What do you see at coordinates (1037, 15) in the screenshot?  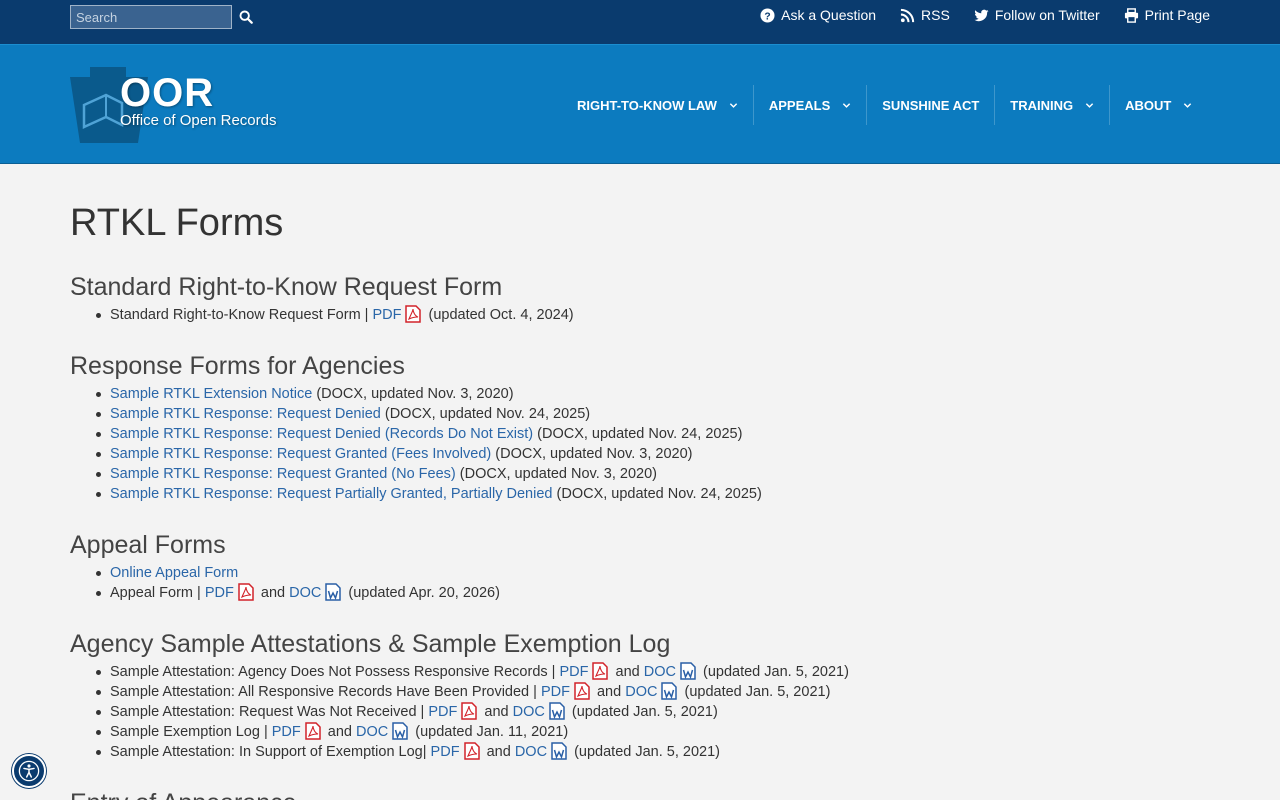 I see `twitter-link: Follow on Twitter` at bounding box center [1037, 15].